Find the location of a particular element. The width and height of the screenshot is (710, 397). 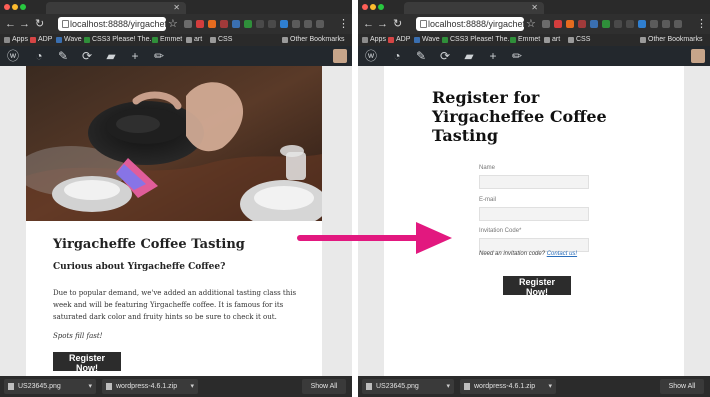

invitation-code-field is located at coordinates (534, 245).